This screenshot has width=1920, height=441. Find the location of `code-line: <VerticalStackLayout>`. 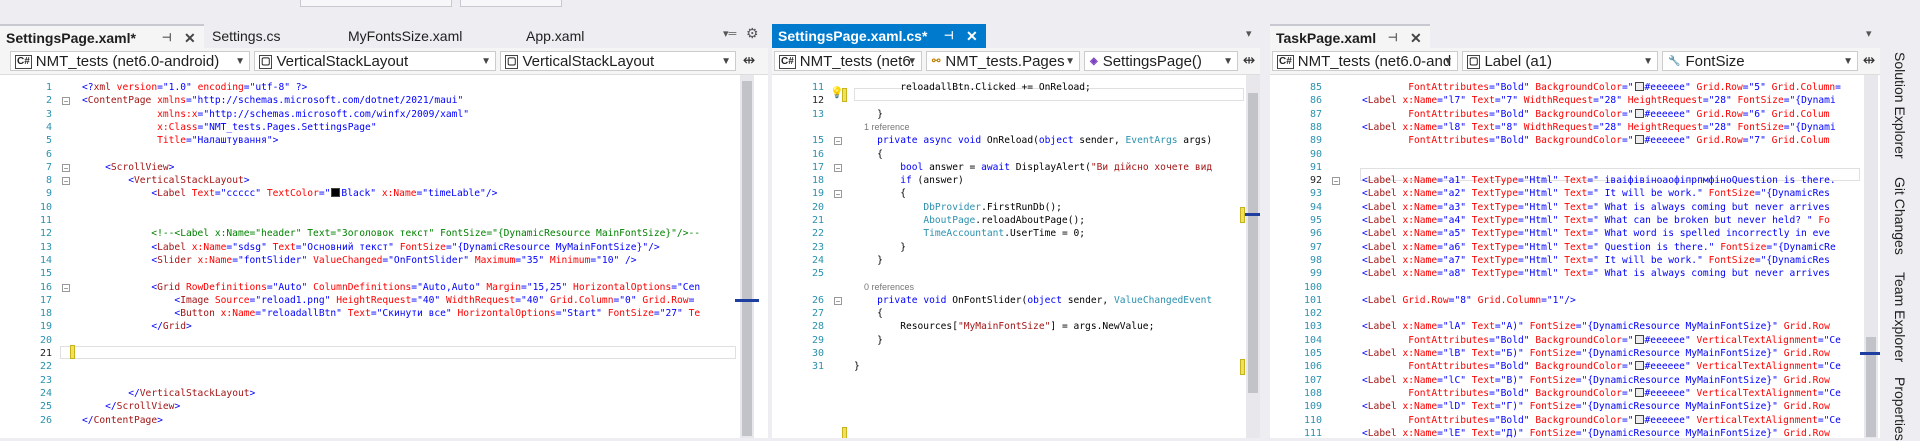

code-line: <VerticalStackLayout> is located at coordinates (189, 181).